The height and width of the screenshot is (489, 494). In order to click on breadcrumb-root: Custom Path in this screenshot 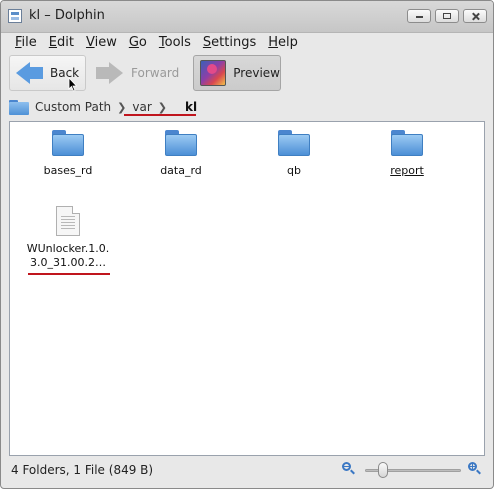, I will do `click(73, 107)`.